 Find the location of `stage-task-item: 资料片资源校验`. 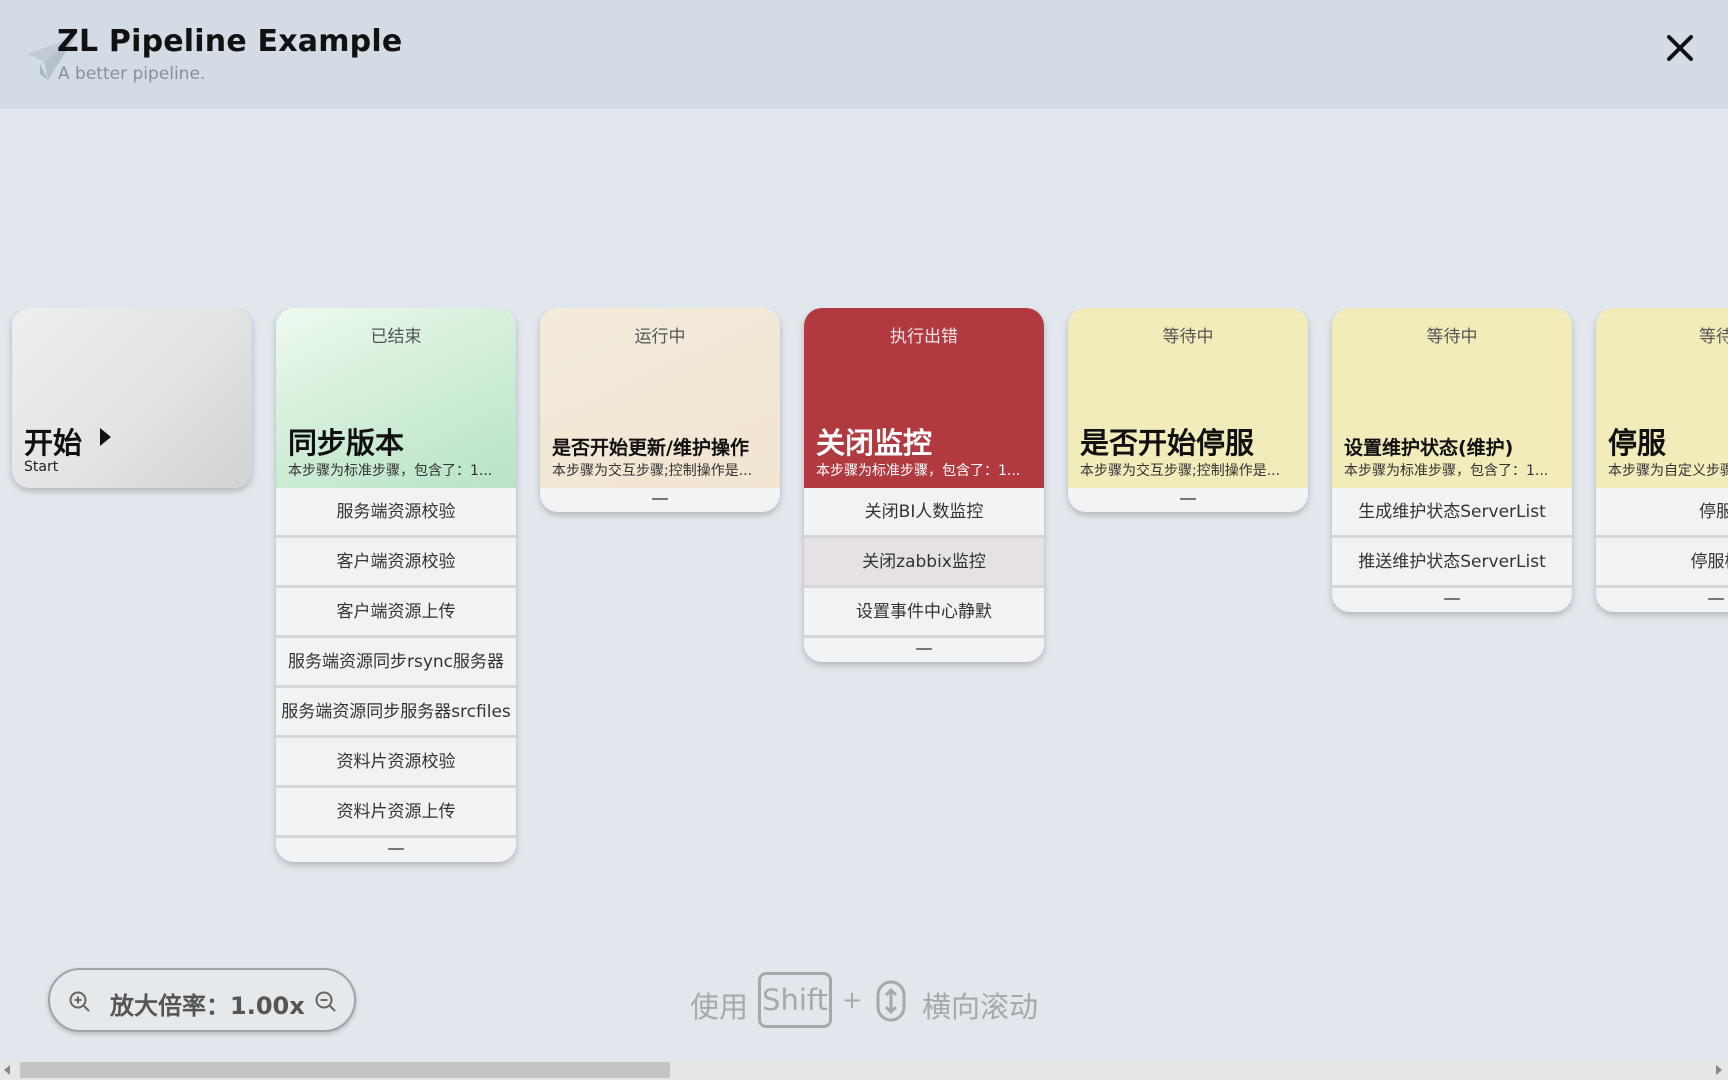

stage-task-item: 资料片资源校验 is located at coordinates (396, 763).